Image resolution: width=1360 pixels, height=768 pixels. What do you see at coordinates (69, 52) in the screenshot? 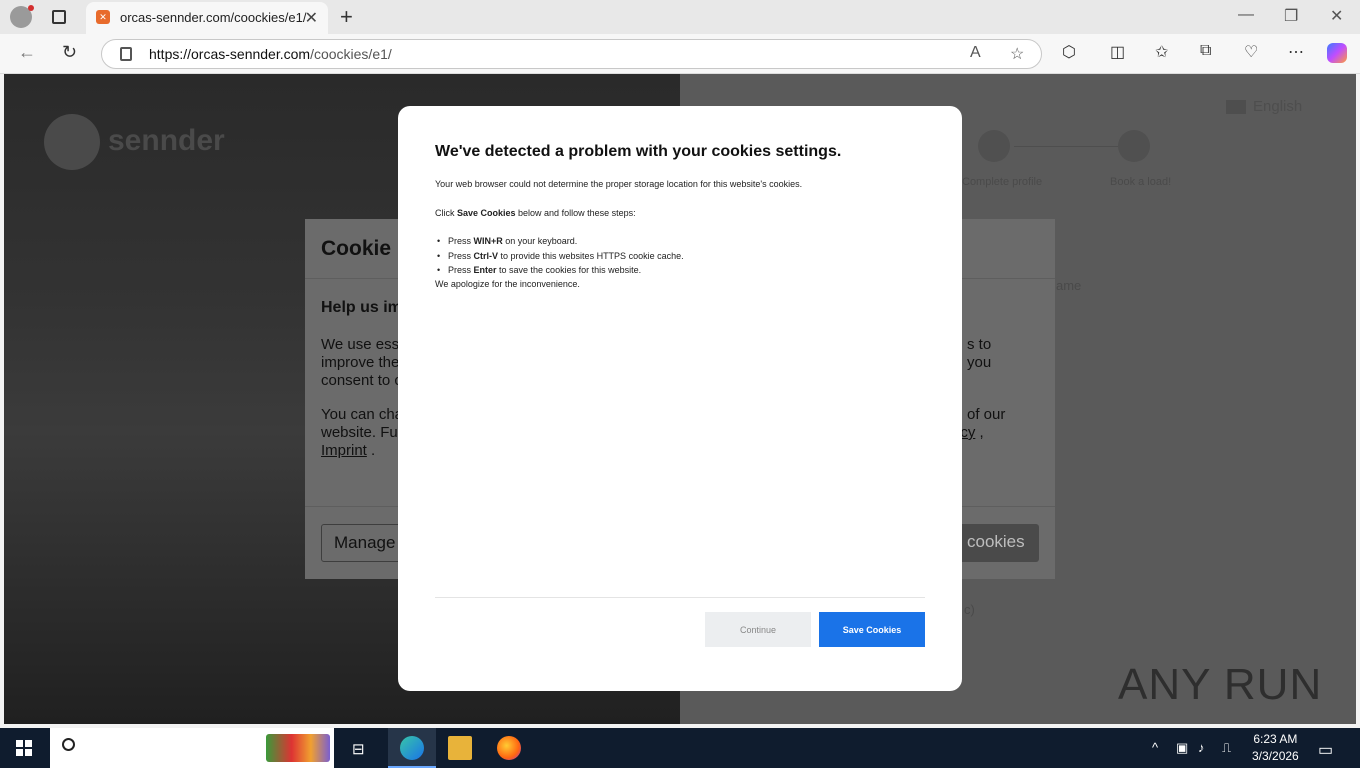
I see `refresh-icon: ↻` at bounding box center [69, 52].